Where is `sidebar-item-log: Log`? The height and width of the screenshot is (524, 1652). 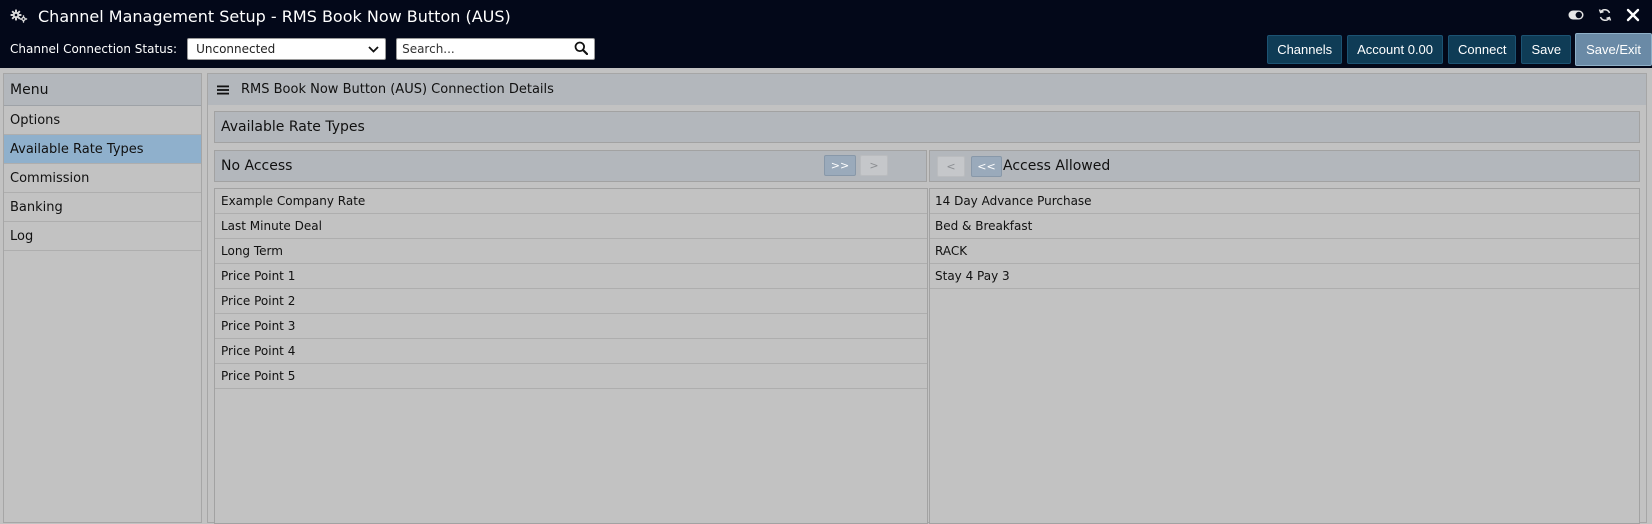 sidebar-item-log: Log is located at coordinates (102, 236).